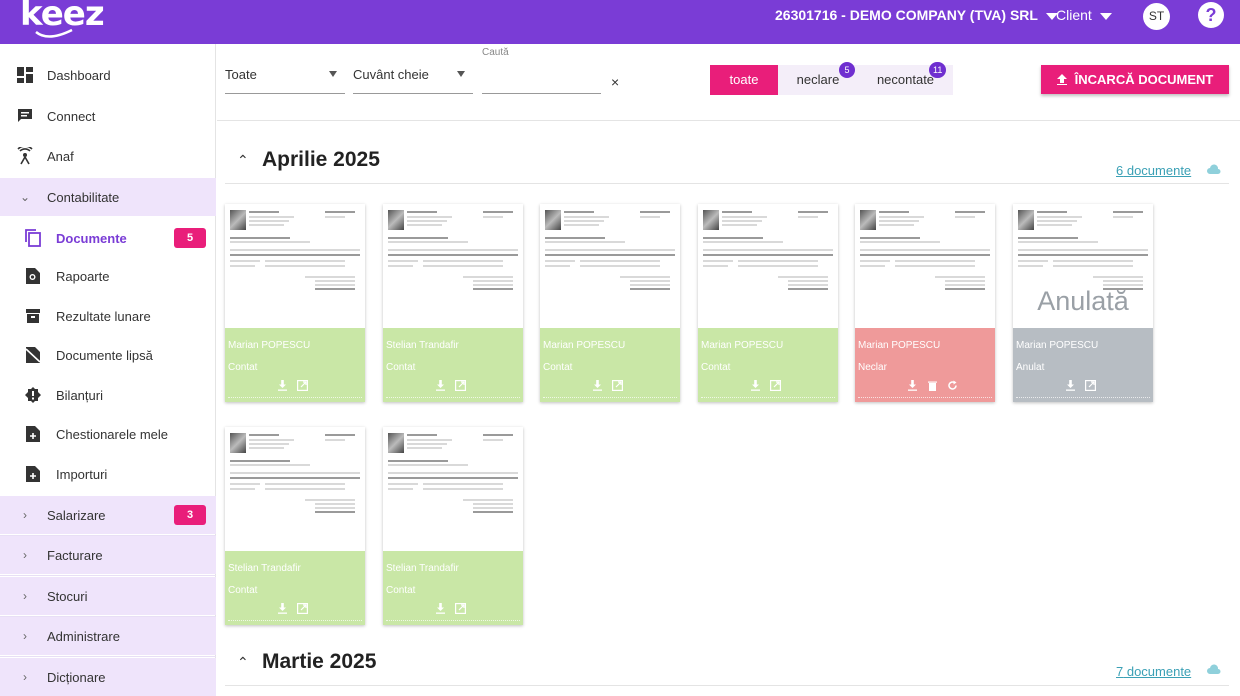 This screenshot has width=1240, height=696. Describe the element at coordinates (33, 276) in the screenshot. I see `report-search-icon` at that location.